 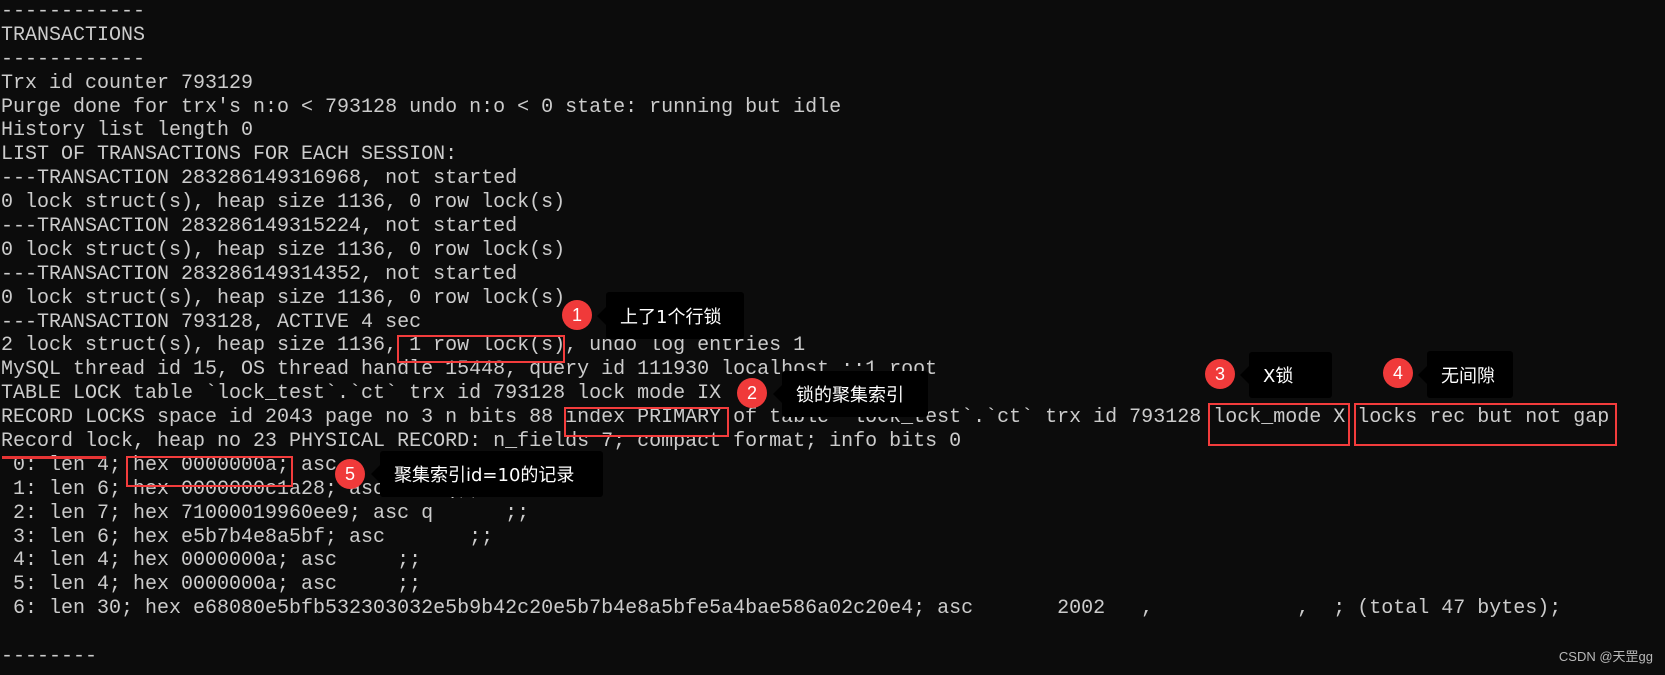 I want to click on console-line: 4: len 4; hex 0000000a; asc ;;, so click(x=211, y=561).